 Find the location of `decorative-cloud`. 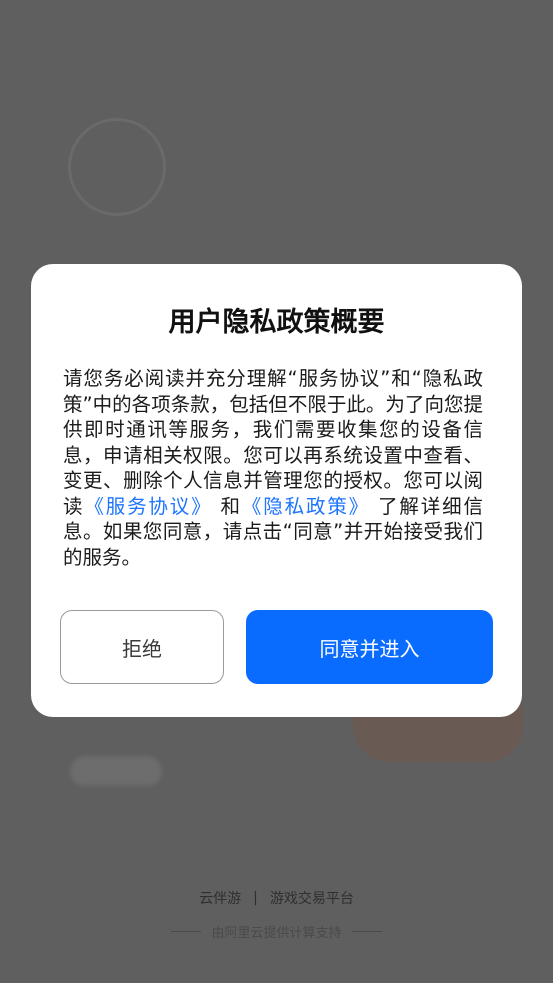

decorative-cloud is located at coordinates (116, 771).